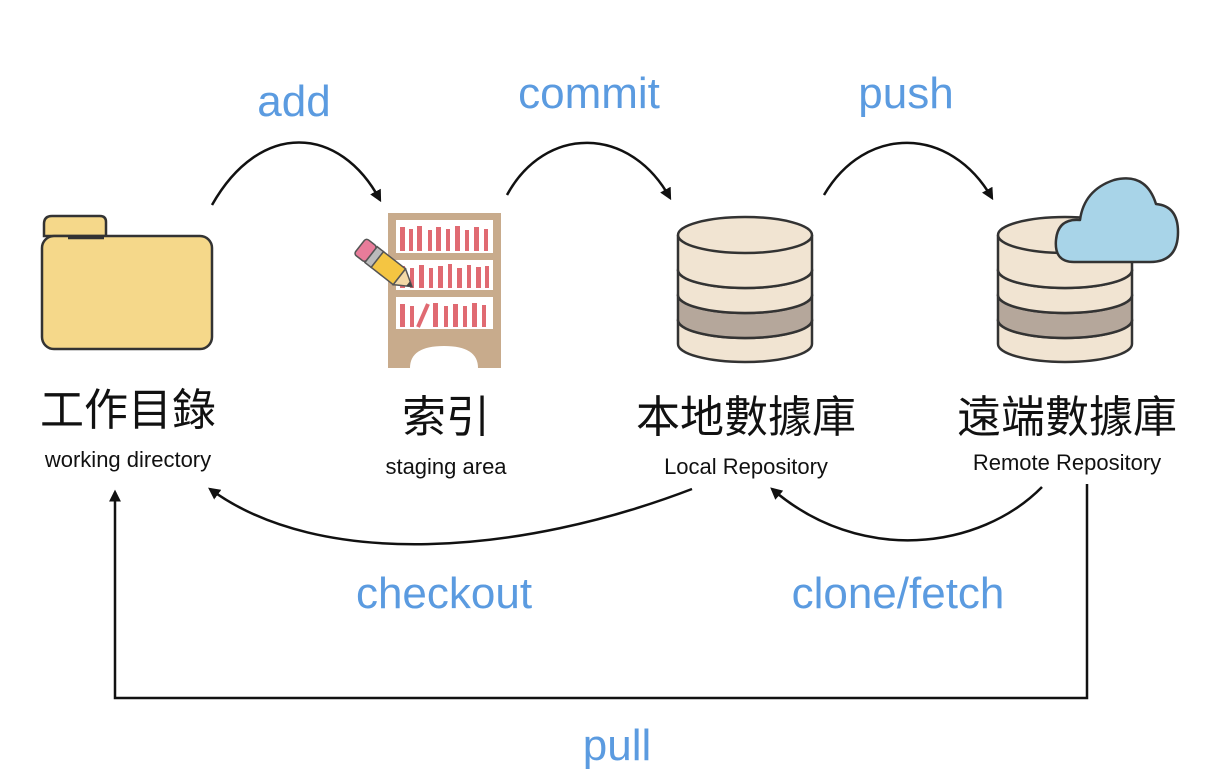 The width and height of the screenshot is (1218, 780). Describe the element at coordinates (898, 593) in the screenshot. I see `clone-fetch-label: clone/fetch` at that location.